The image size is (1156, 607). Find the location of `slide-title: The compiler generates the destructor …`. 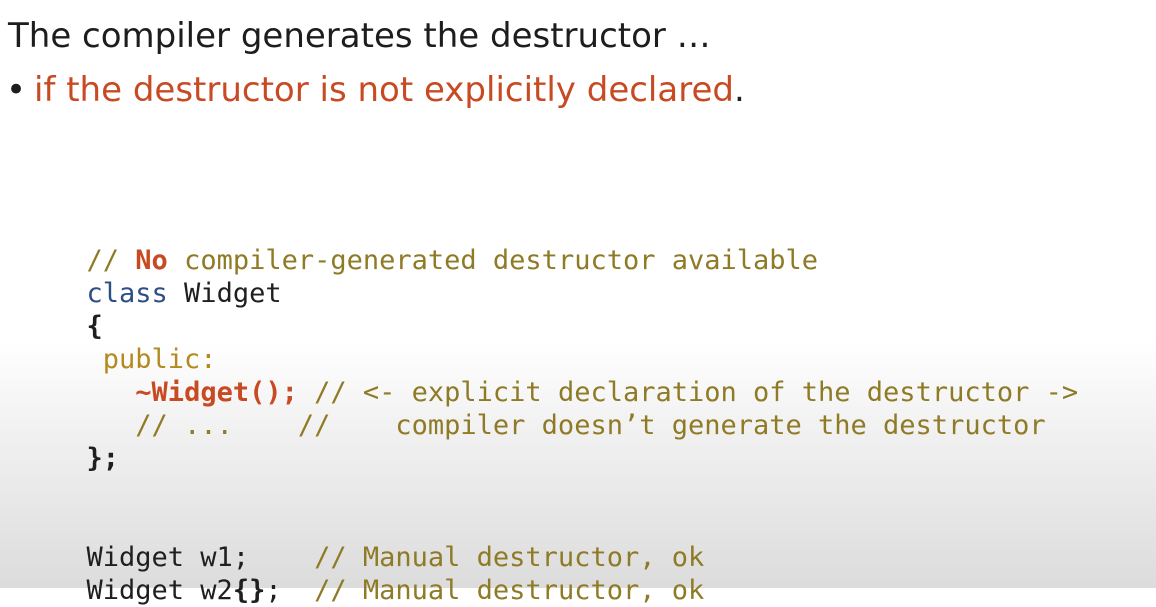

slide-title: The compiler generates the destructor … is located at coordinates (359, 36).